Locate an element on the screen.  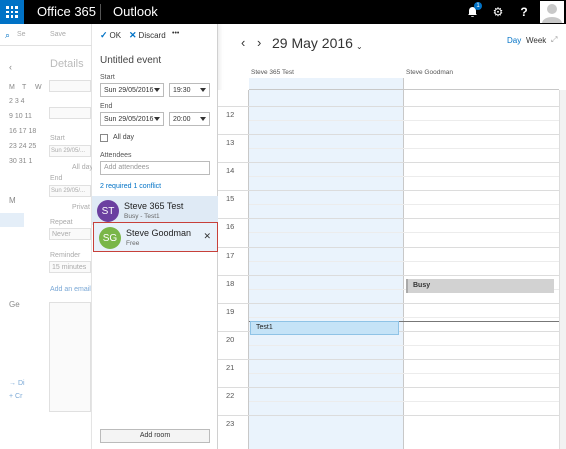
settings-gear-icon: ⚙ is located at coordinates (498, 12).